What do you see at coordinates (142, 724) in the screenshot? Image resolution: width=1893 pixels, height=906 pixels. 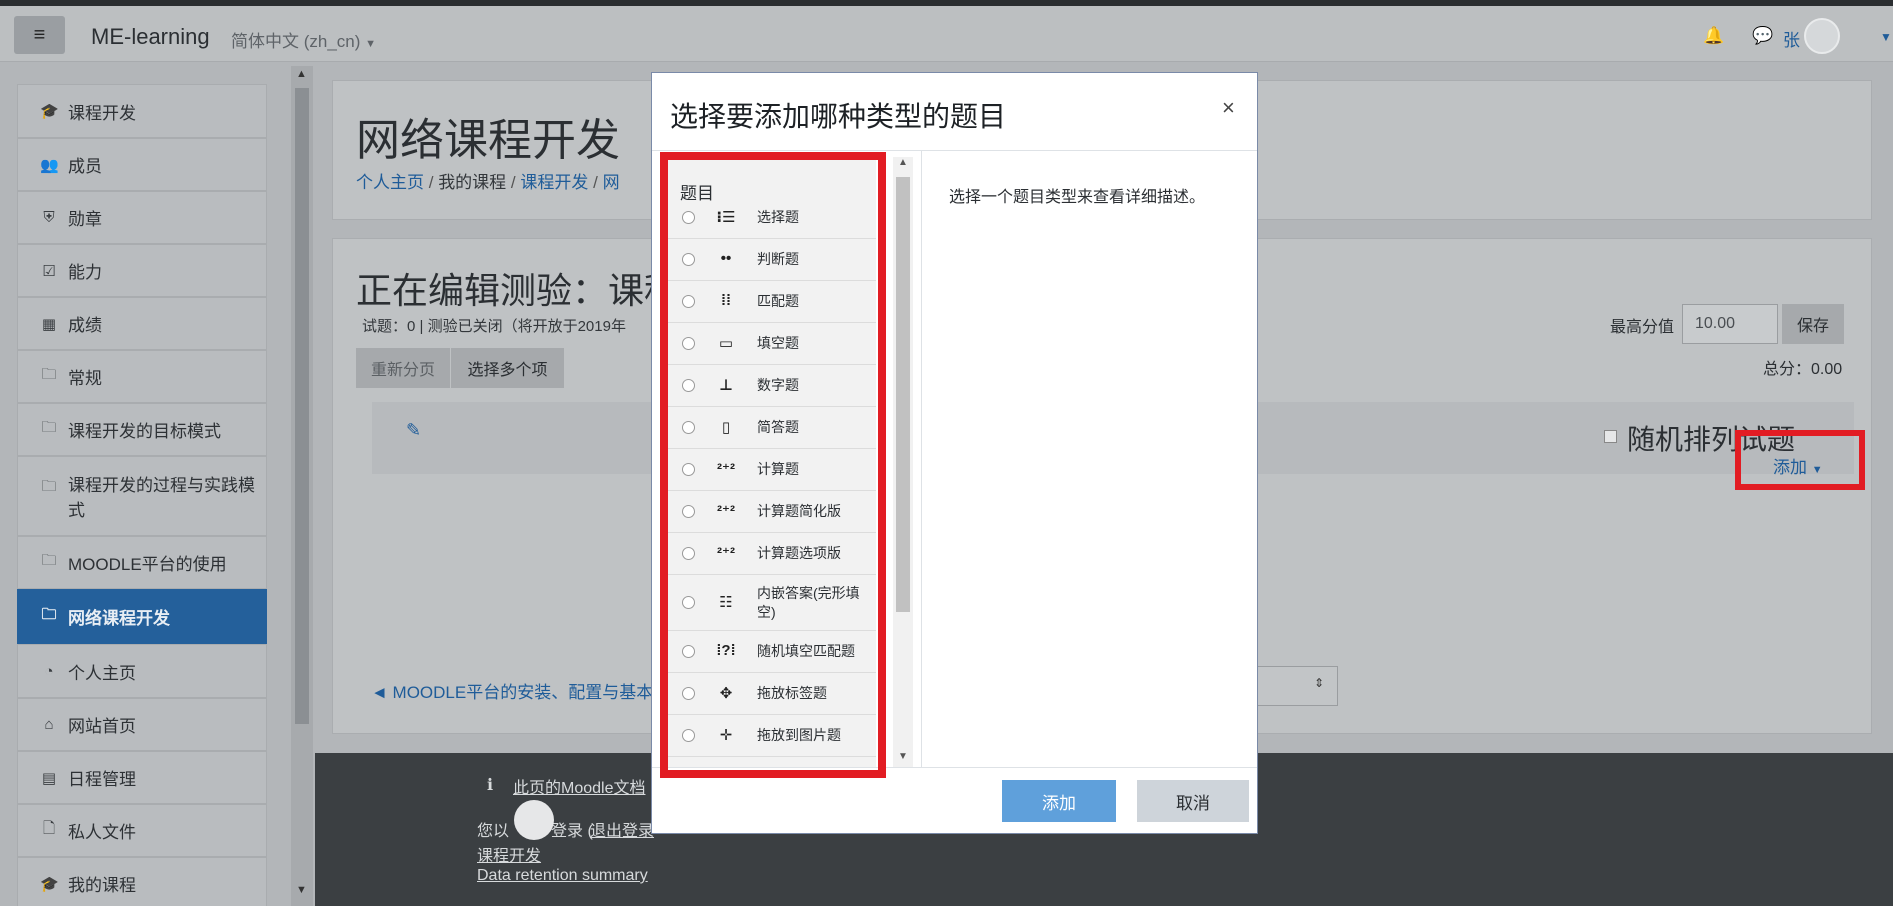 I see `sidebar-item: ⌂ 网站首页` at bounding box center [142, 724].